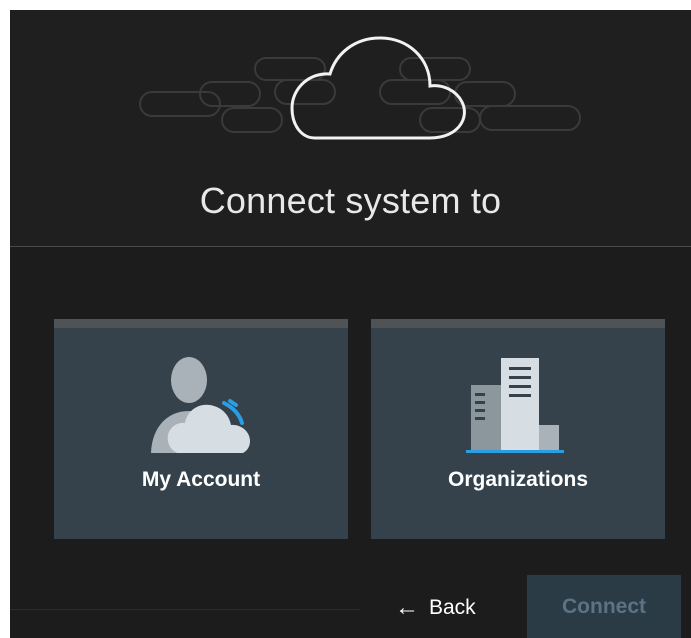 Image resolution: width=691 pixels, height=638 pixels. Describe the element at coordinates (360, 88) in the screenshot. I see `cloud-network-icon` at that location.